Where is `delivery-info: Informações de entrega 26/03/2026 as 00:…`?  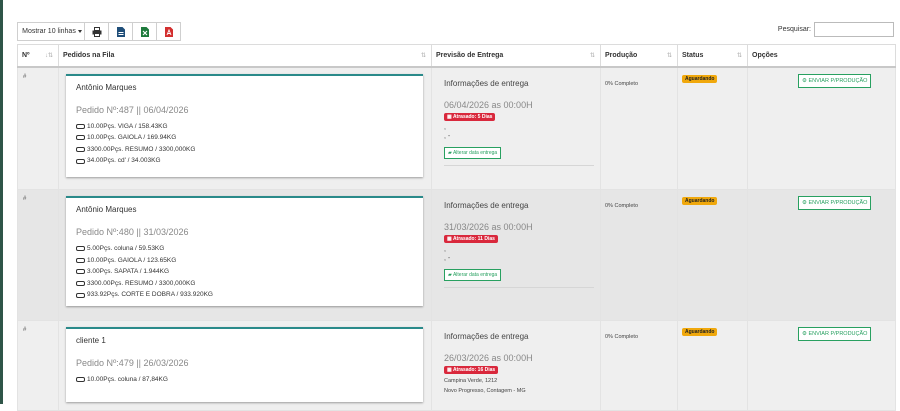
delivery-info: Informações de entrega 26/03/2026 as 00:… is located at coordinates (519, 367).